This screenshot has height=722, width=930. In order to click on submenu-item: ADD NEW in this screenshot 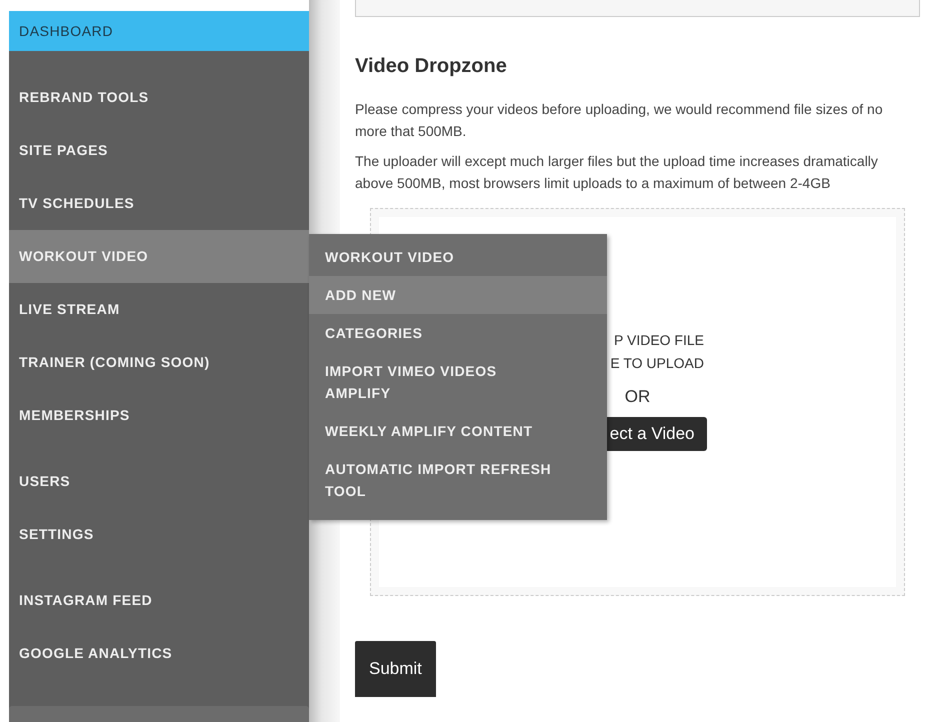, I will do `click(458, 295)`.